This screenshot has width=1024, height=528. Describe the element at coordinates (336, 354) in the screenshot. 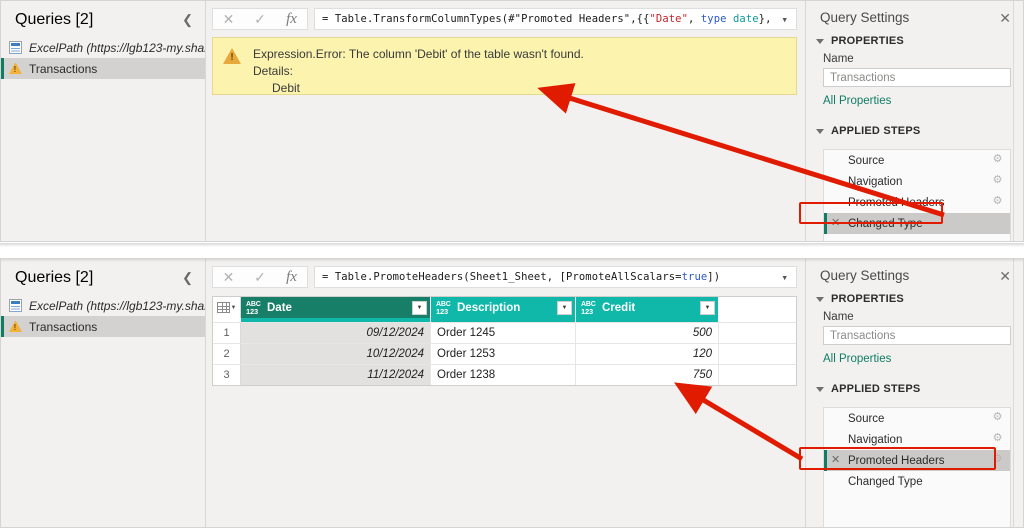

I see `cell-date: 10/12/2024` at that location.